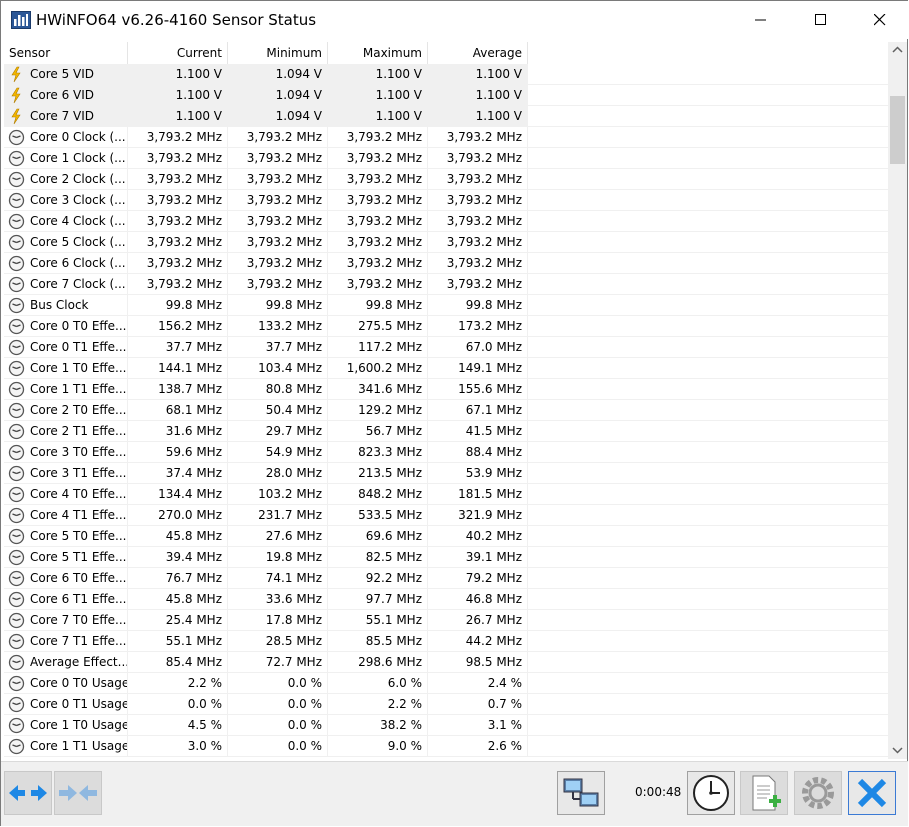 The width and height of the screenshot is (909, 827). I want to click on close-sensors-button, so click(872, 793).